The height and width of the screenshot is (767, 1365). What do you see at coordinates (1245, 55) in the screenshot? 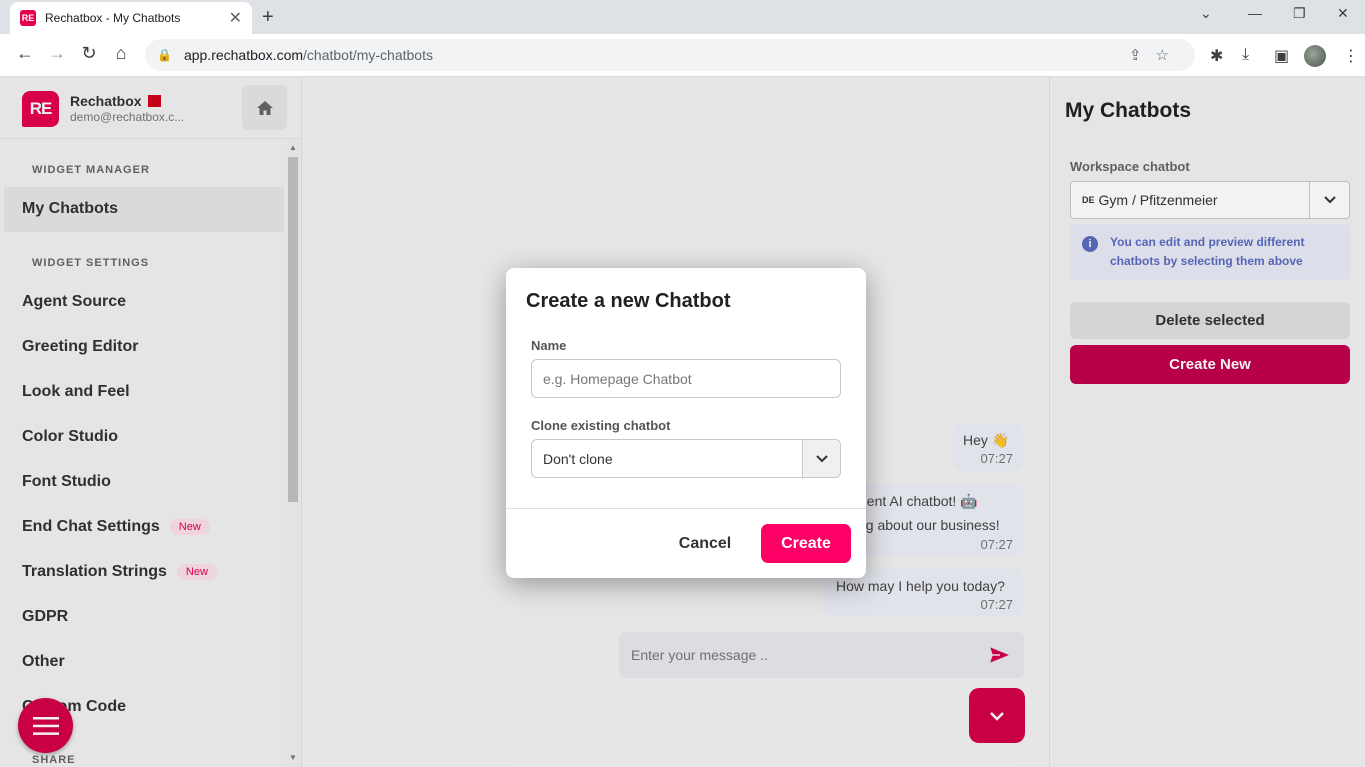
I see `download-icon: ⤓` at bounding box center [1245, 55].